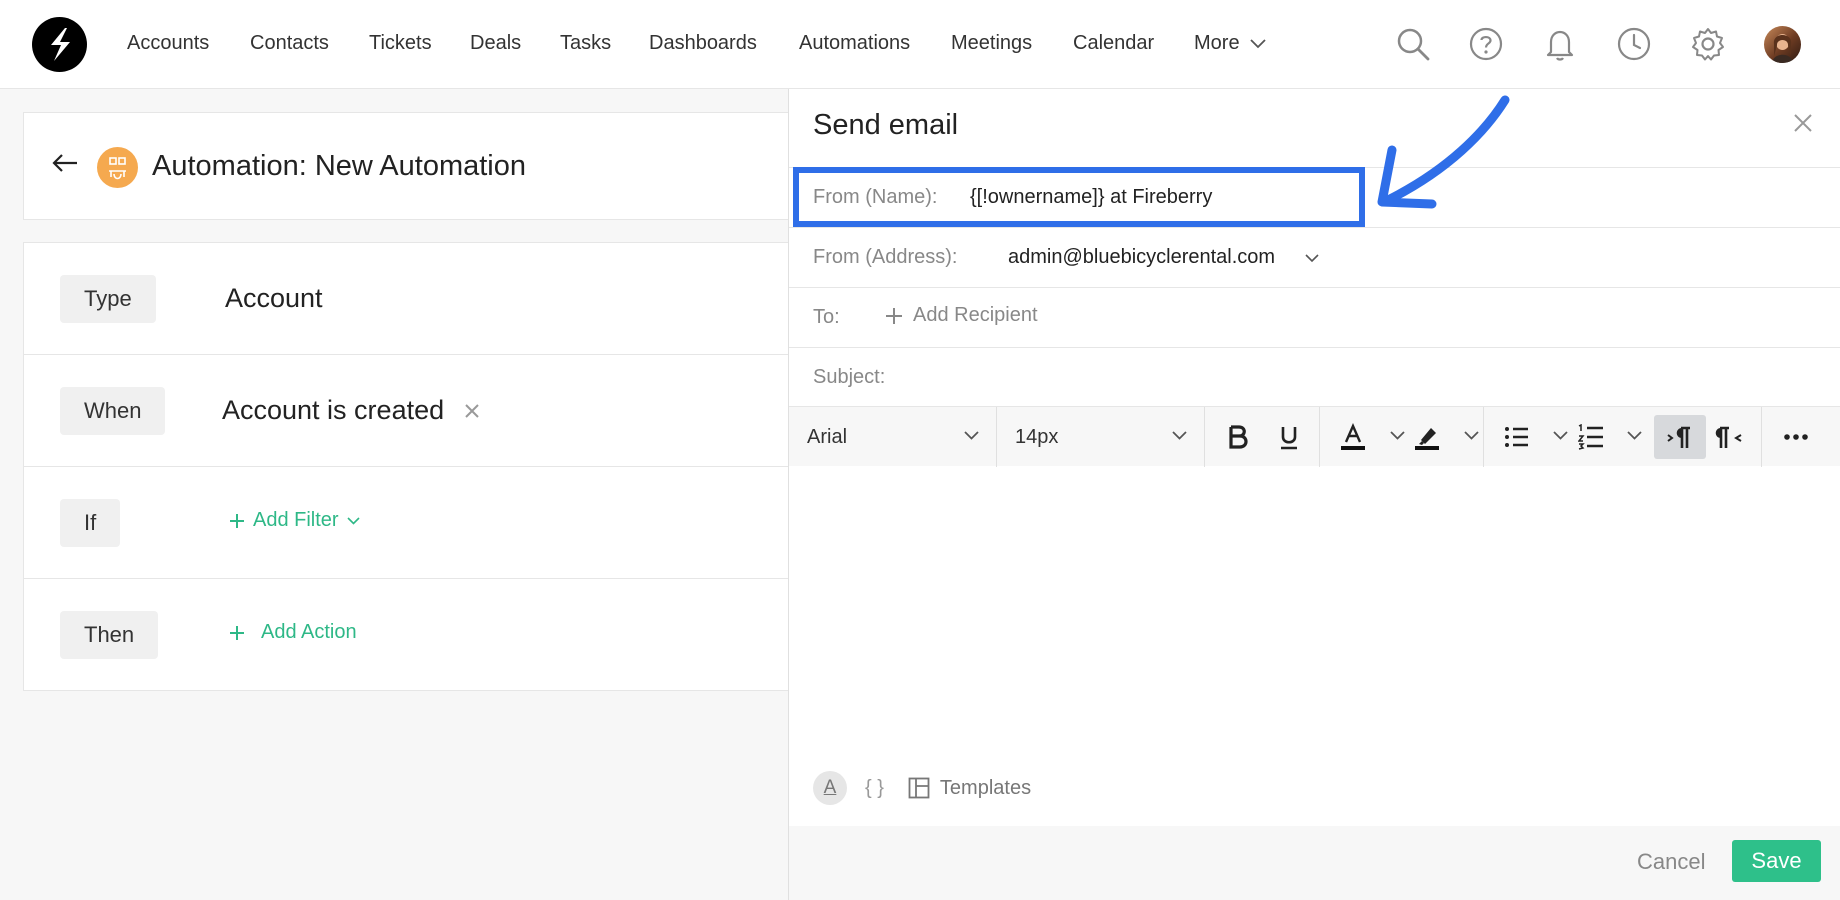 The image size is (1840, 900). I want to click on rtl-direction-button, so click(1729, 437).